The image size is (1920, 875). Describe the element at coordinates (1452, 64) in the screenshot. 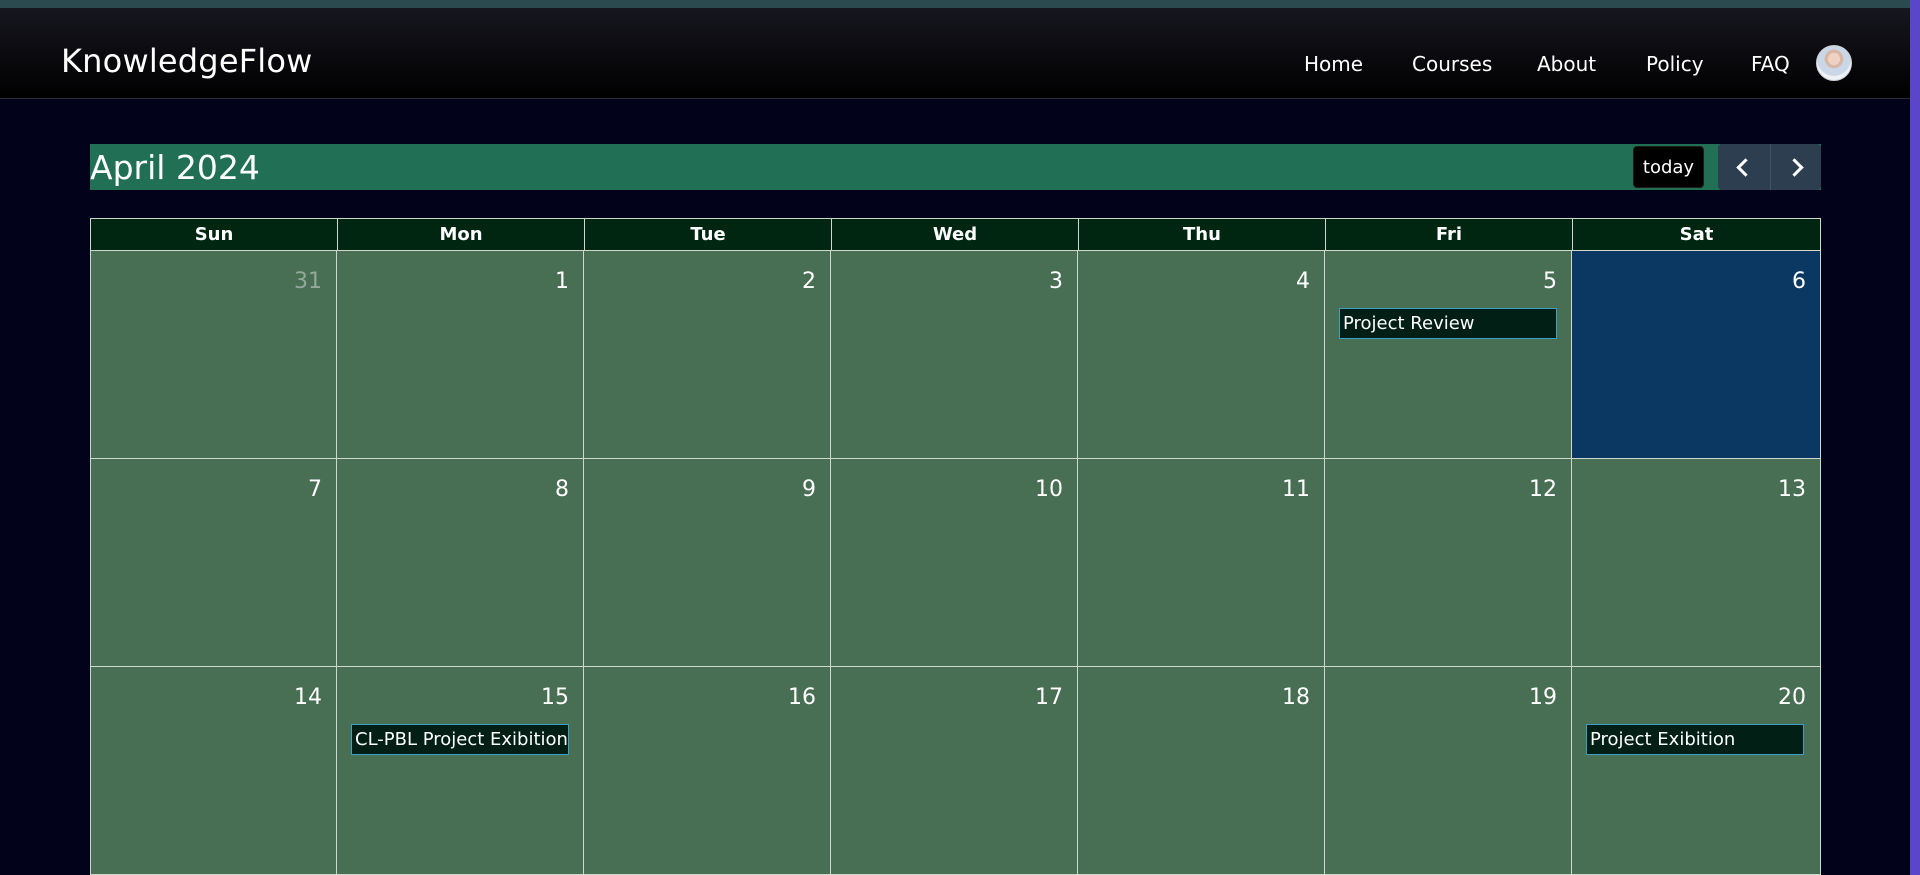

I see `nav-link-courses: Courses` at that location.